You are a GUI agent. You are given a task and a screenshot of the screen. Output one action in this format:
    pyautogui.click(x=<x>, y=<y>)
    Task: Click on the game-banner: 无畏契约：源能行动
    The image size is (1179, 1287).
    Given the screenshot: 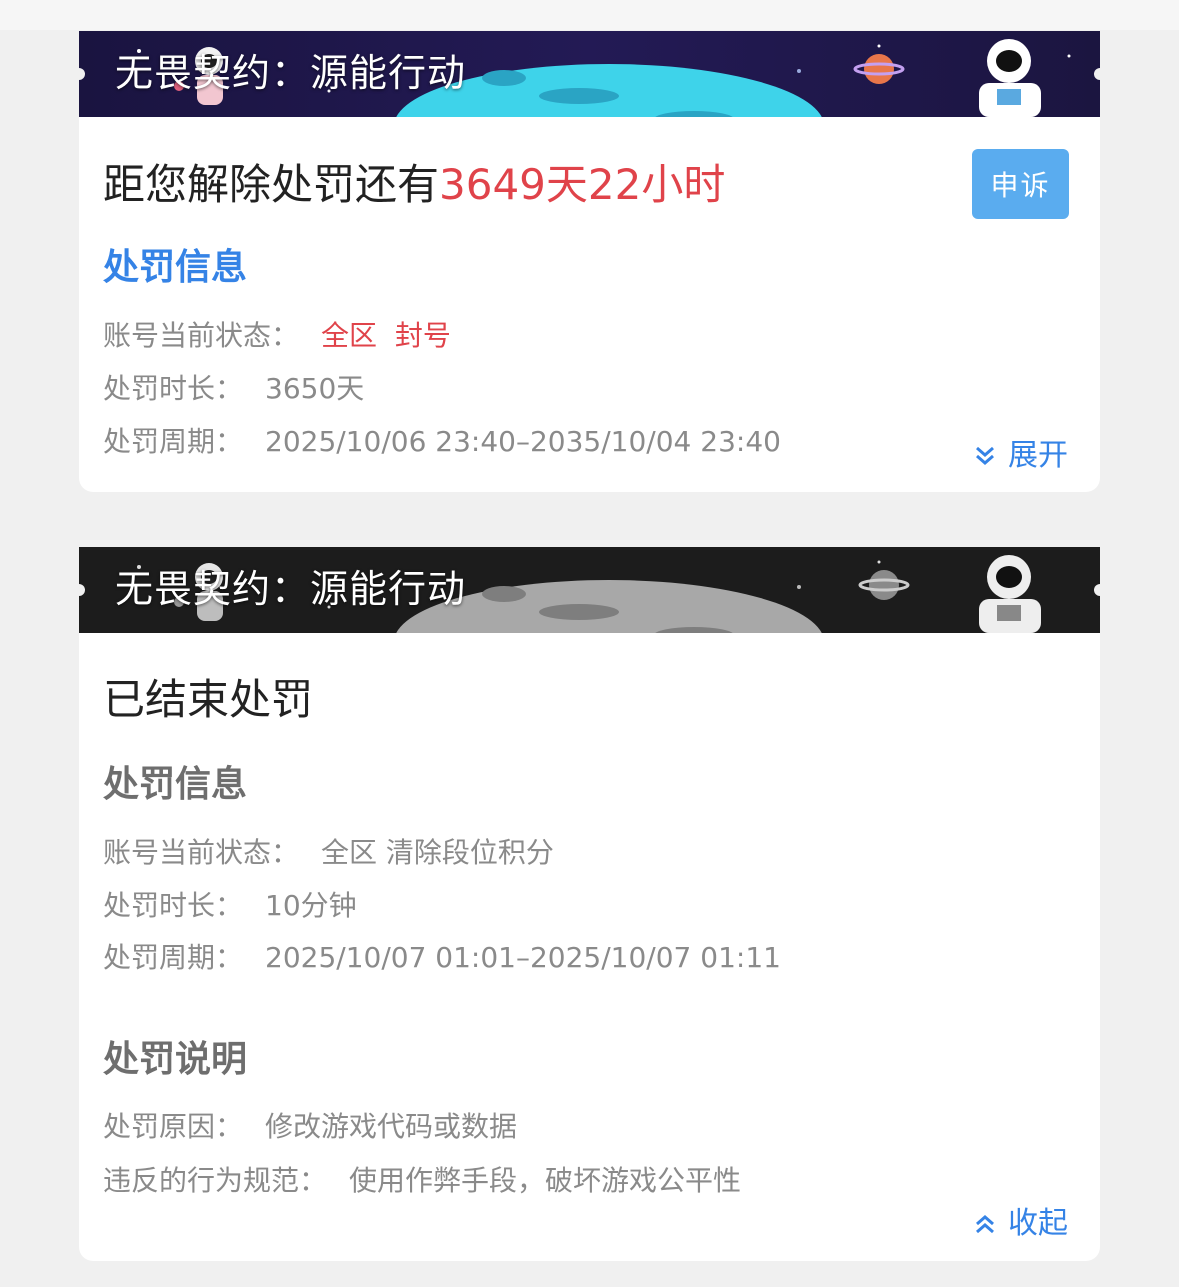 What is the action you would take?
    pyautogui.click(x=589, y=74)
    